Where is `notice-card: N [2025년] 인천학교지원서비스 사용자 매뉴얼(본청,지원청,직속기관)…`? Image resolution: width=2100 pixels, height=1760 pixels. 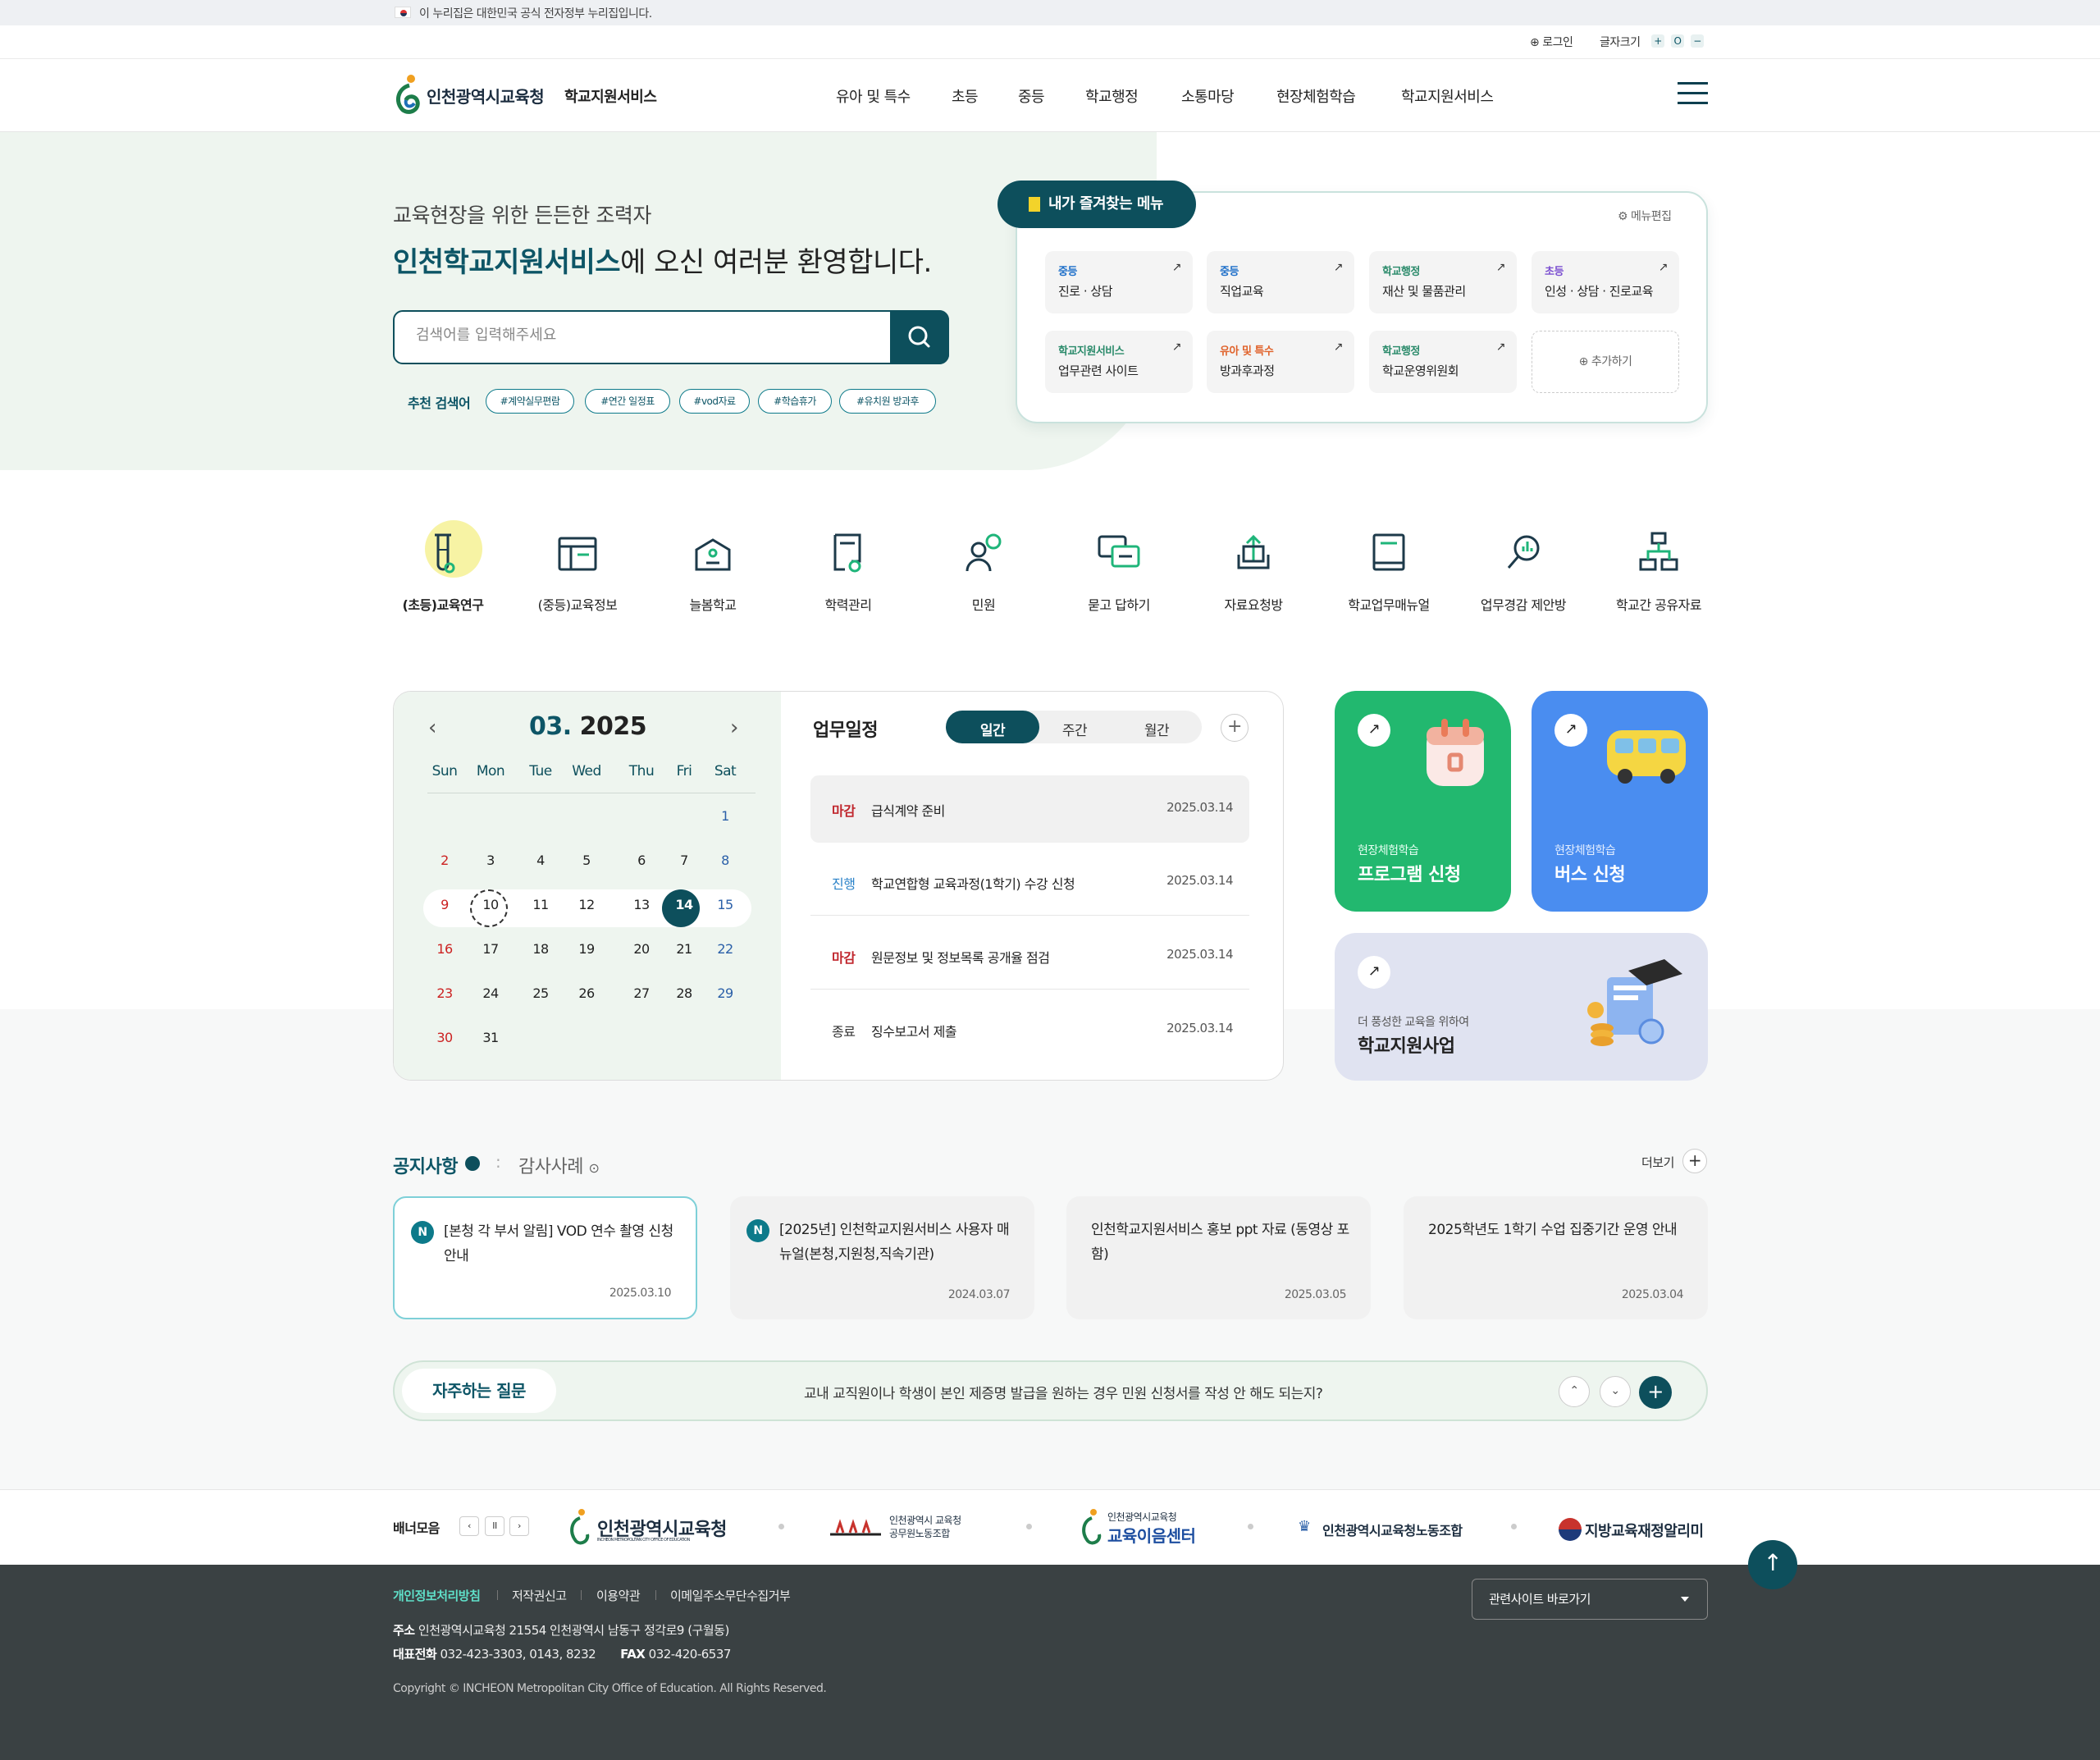
notice-card: N [2025년] 인천학교지원서비스 사용자 매뉴얼(본청,지원청,직속기관)… is located at coordinates (882, 1257).